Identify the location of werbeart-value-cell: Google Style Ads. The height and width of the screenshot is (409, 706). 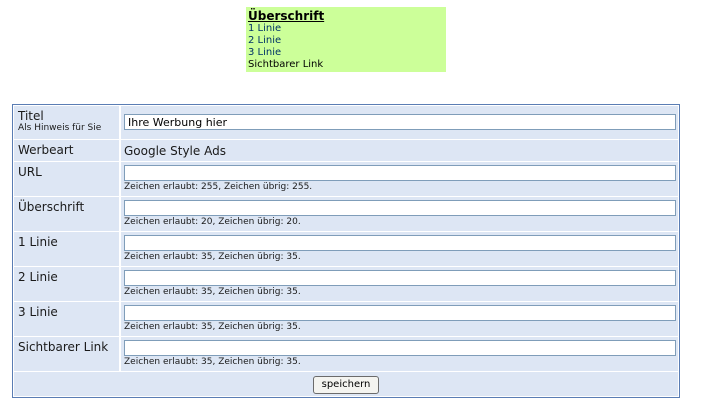
(399, 150).